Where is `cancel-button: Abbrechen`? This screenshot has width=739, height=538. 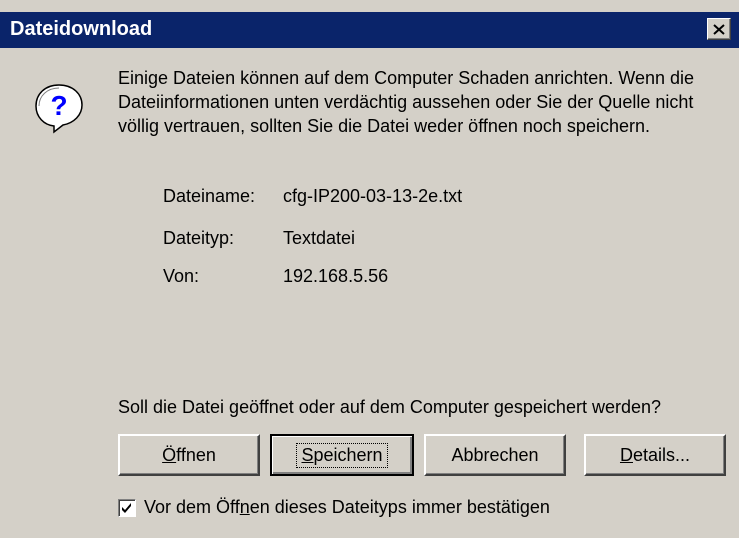 cancel-button: Abbrechen is located at coordinates (495, 455).